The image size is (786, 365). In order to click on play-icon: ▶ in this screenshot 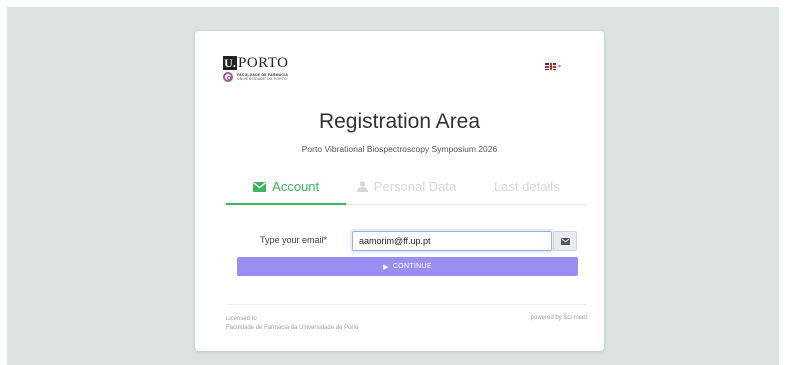, I will do `click(386, 267)`.